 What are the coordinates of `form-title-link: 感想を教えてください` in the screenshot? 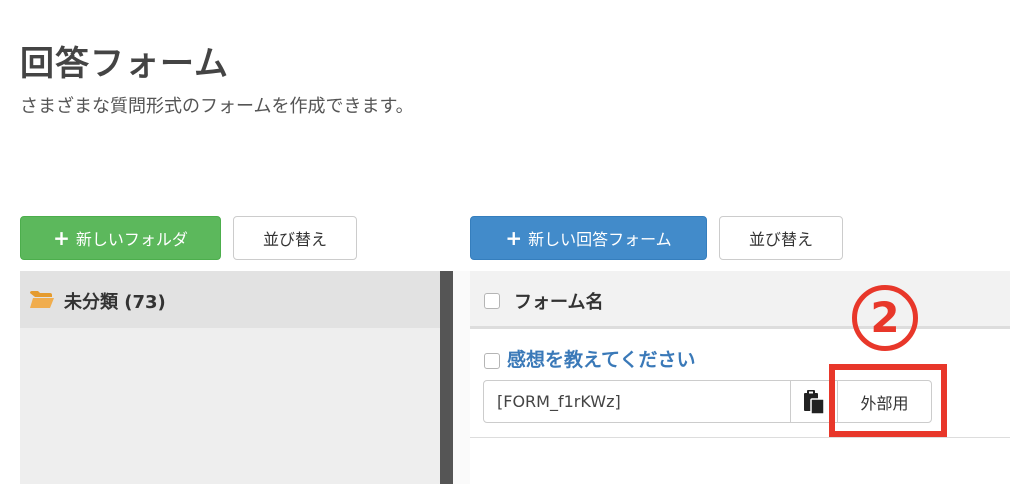 It's located at (601, 358).